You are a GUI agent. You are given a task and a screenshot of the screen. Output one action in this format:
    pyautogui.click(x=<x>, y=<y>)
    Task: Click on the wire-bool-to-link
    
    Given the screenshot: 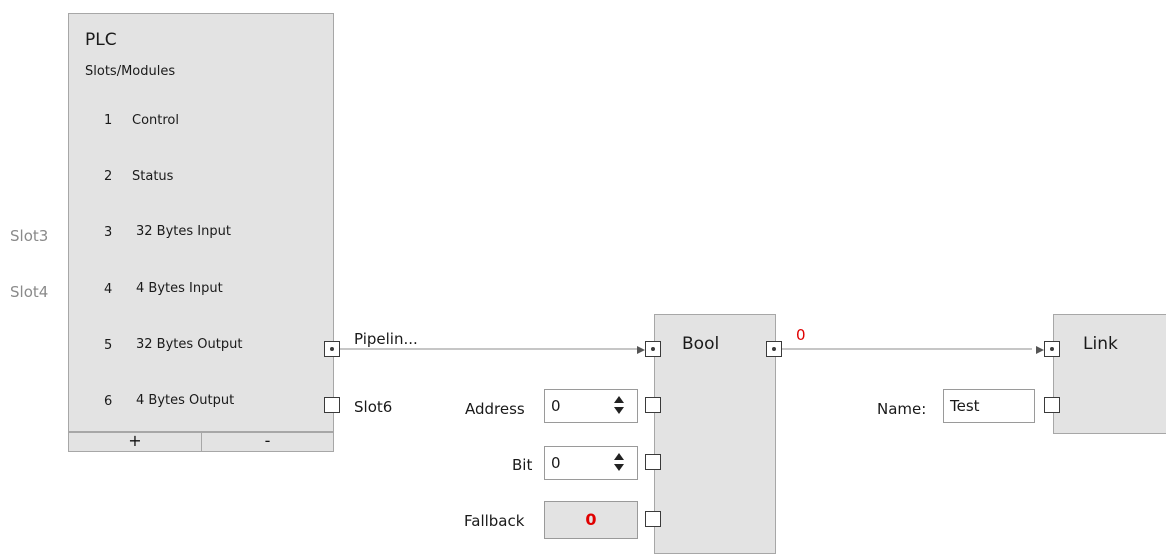 What is the action you would take?
    pyautogui.click(x=907, y=349)
    